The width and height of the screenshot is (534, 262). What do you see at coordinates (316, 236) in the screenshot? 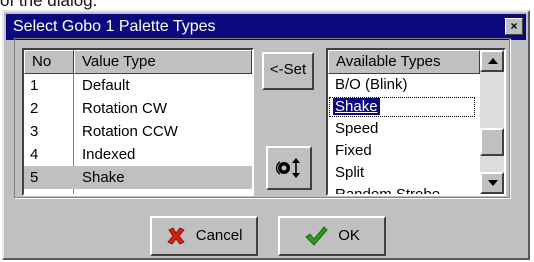
I see `green-check-icon` at bounding box center [316, 236].